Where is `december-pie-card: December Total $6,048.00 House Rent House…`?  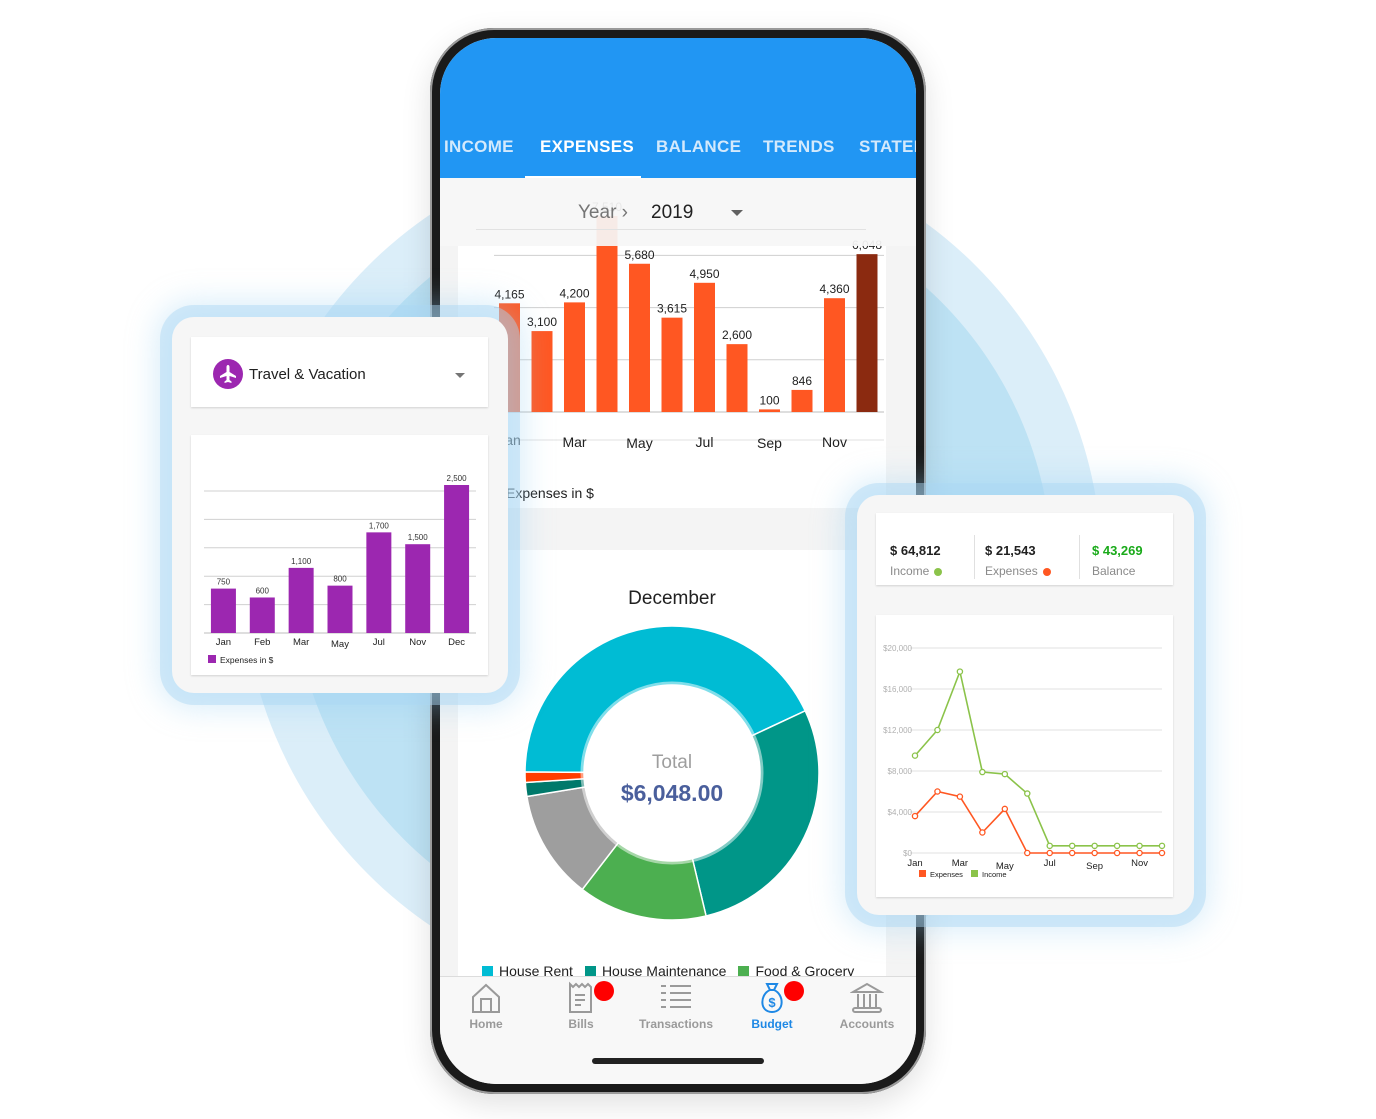
december-pie-card: December Total $6,048.00 House Rent House… is located at coordinates (672, 775).